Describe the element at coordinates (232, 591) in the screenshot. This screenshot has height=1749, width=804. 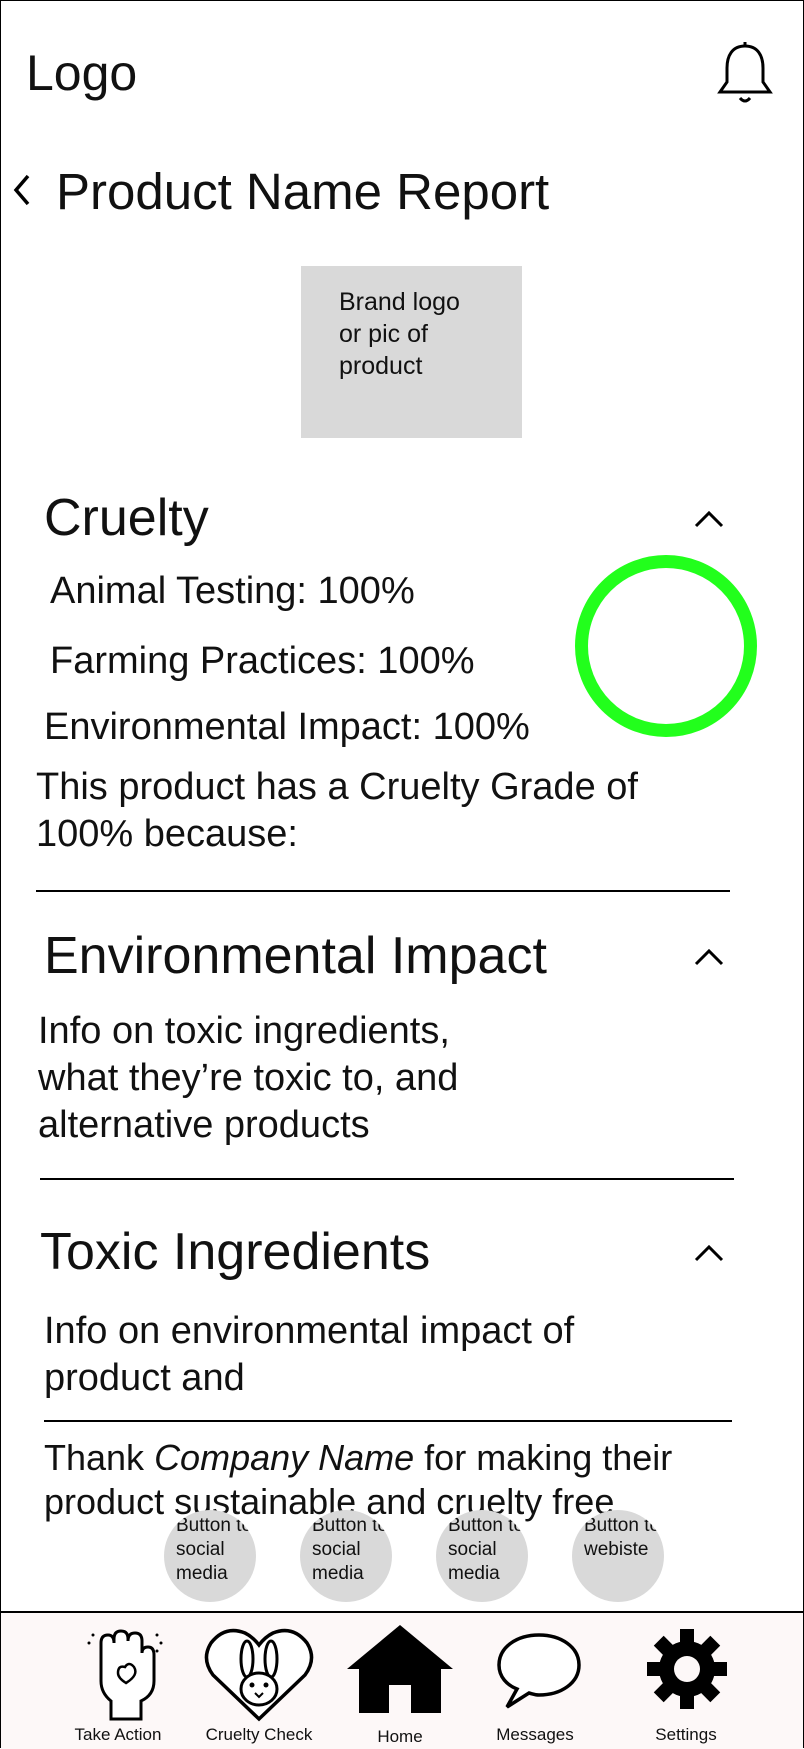
I see `animal-testing-score: Animal Testing: 100%` at that location.